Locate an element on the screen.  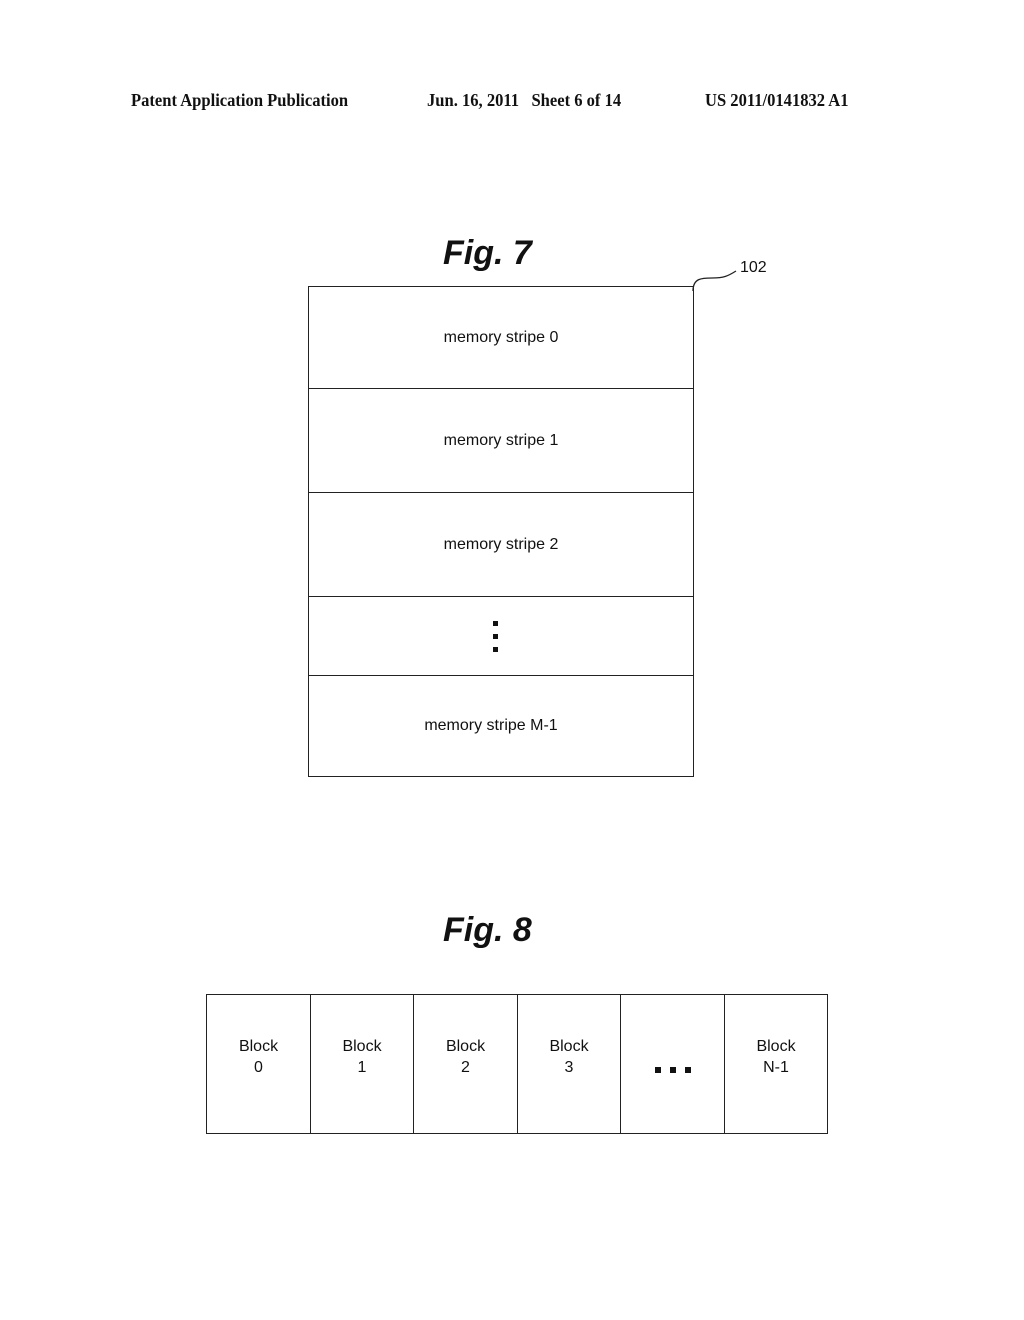
block: Block 3 is located at coordinates (569, 1064).